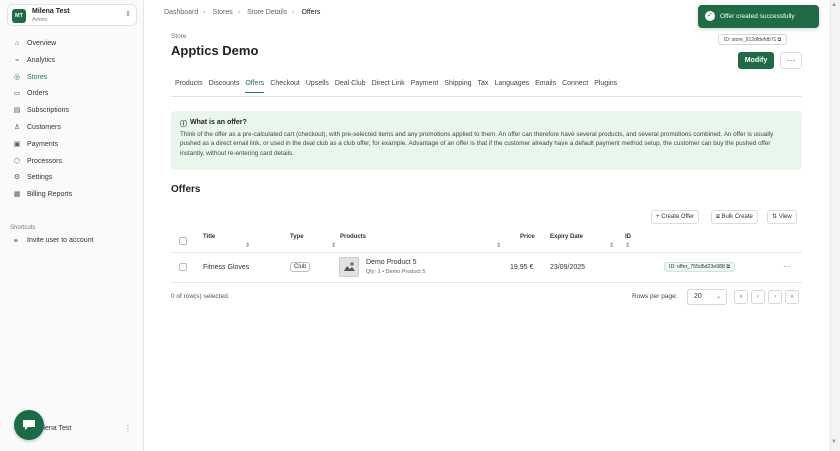 This screenshot has height=451, width=840. What do you see at coordinates (350, 86) in the screenshot?
I see `tab-deal-club: Deal Club` at bounding box center [350, 86].